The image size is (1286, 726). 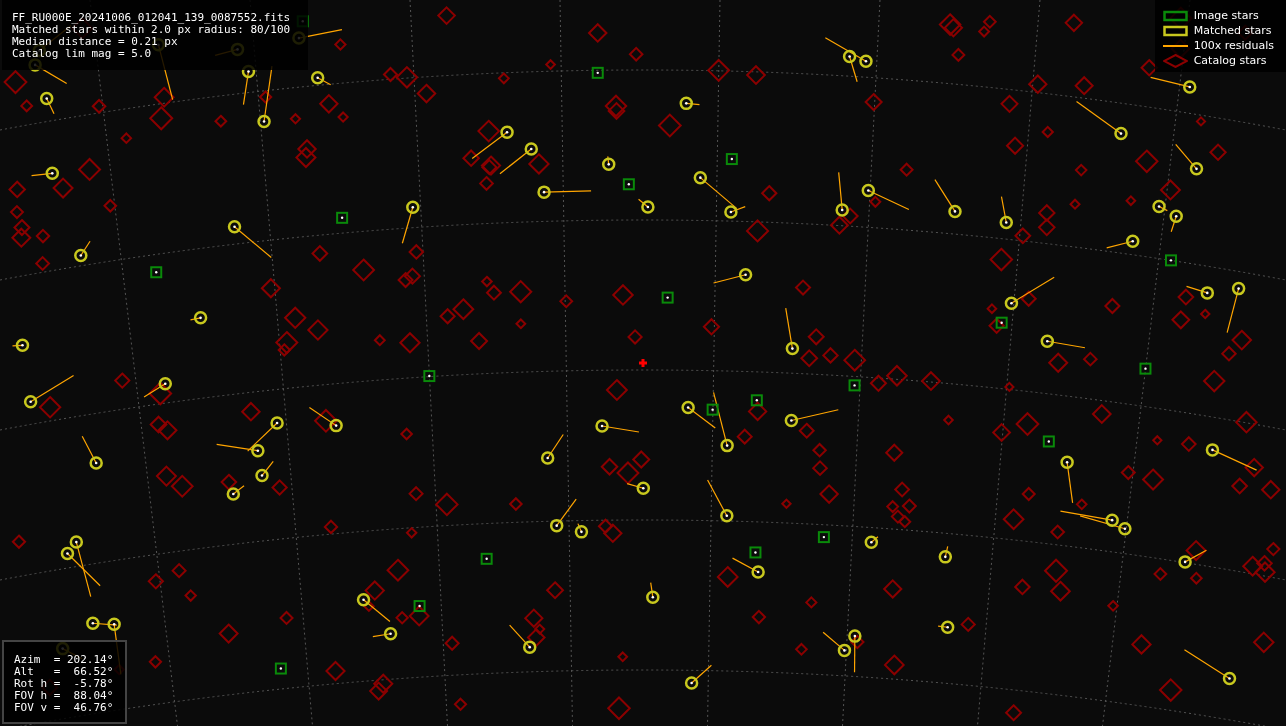 I want to click on info-text: Alt = 66.52°, so click(x=64, y=672).